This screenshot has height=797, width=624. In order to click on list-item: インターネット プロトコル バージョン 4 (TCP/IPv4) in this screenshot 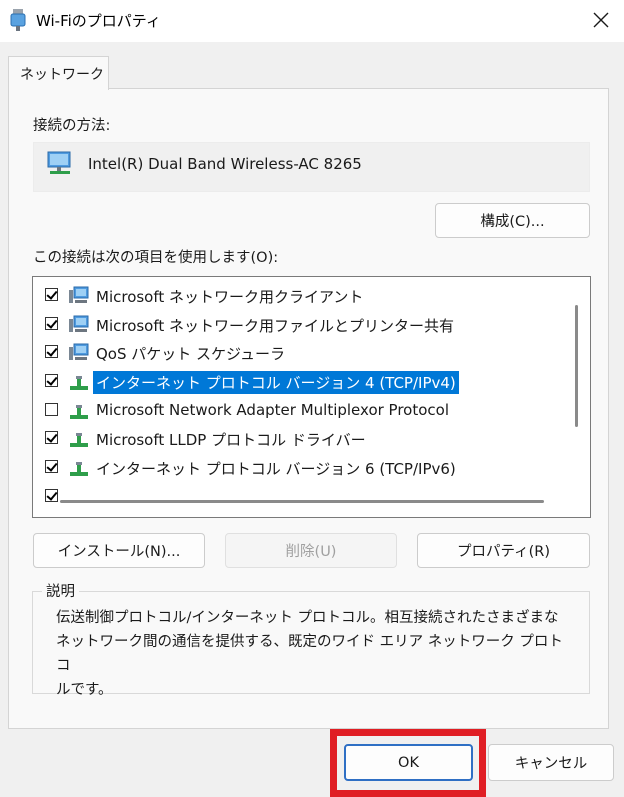, I will do `click(298, 381)`.